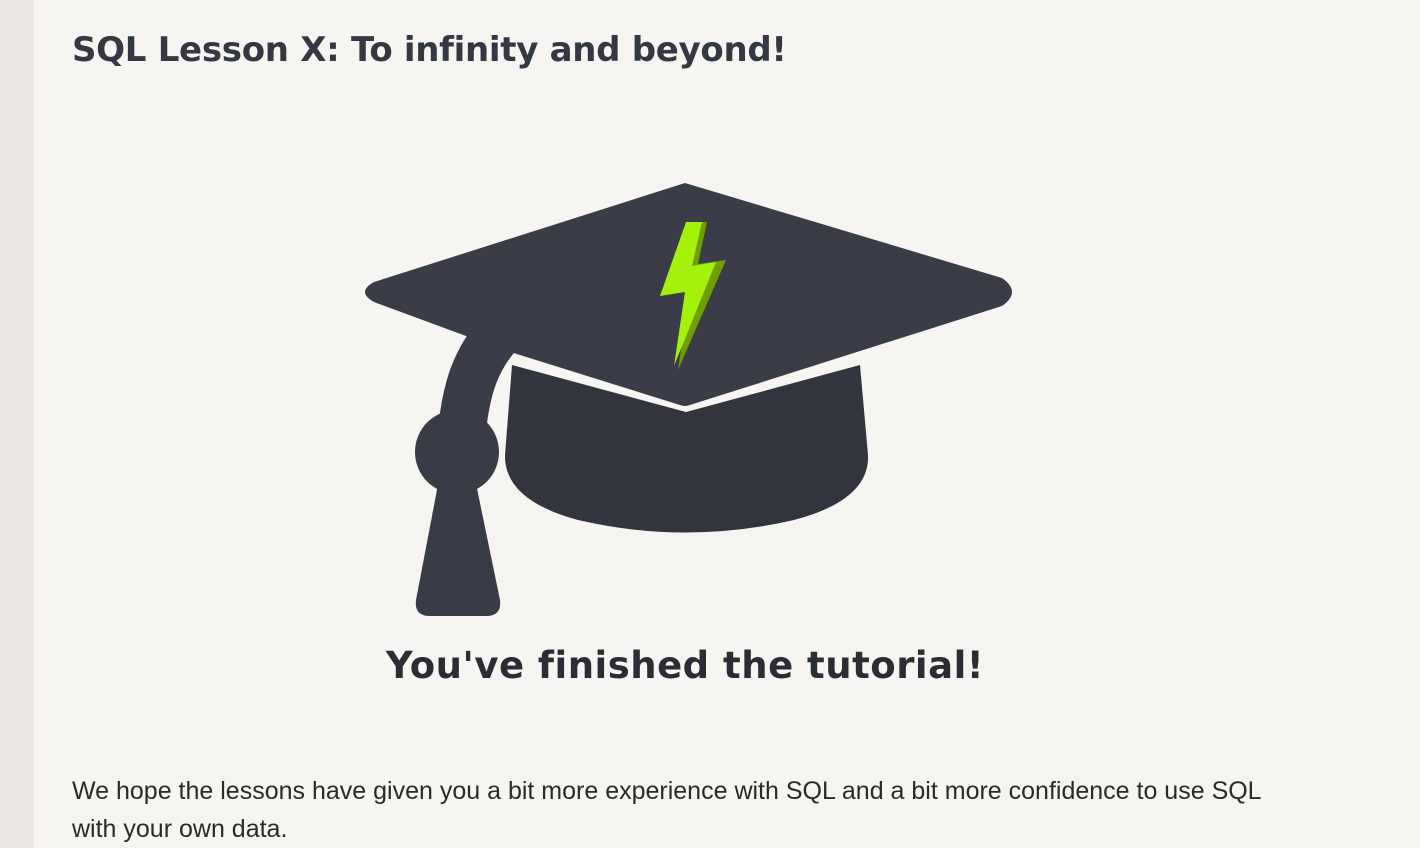 This screenshot has height=848, width=1420. What do you see at coordinates (429, 50) in the screenshot?
I see `page-title: SQL Lesson X: To infinity and beyond!` at bounding box center [429, 50].